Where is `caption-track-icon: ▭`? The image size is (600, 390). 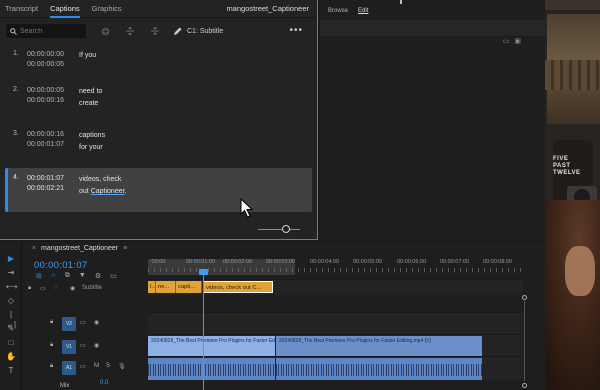 caption-track-icon: ▭ is located at coordinates (43, 288).